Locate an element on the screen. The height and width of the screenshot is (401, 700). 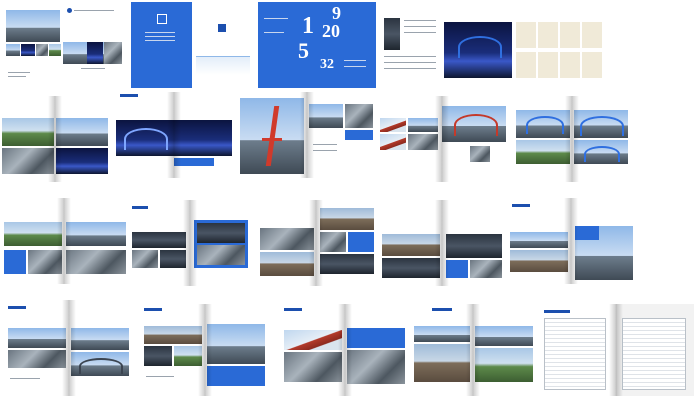
building-photo is located at coordinates (392, 34).